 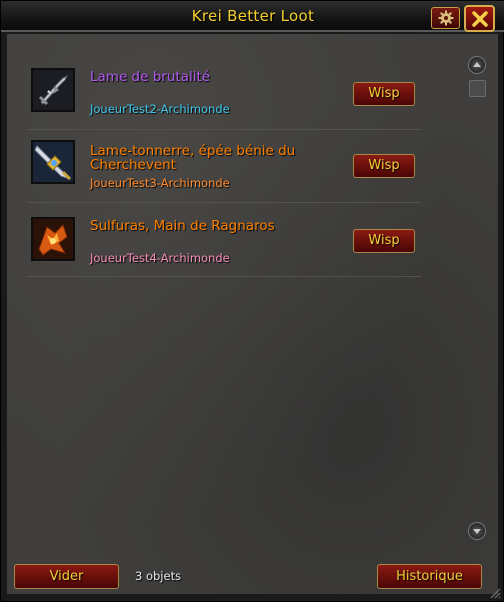 I want to click on thunderfury-sword-icon, so click(x=53, y=162).